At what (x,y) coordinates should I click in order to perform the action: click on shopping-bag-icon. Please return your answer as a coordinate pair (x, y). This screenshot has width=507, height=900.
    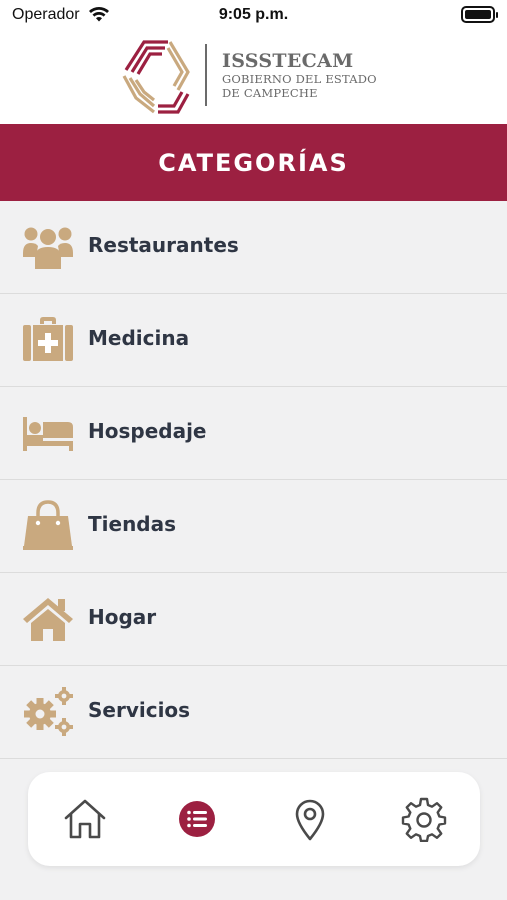
    Looking at the image, I should click on (48, 525).